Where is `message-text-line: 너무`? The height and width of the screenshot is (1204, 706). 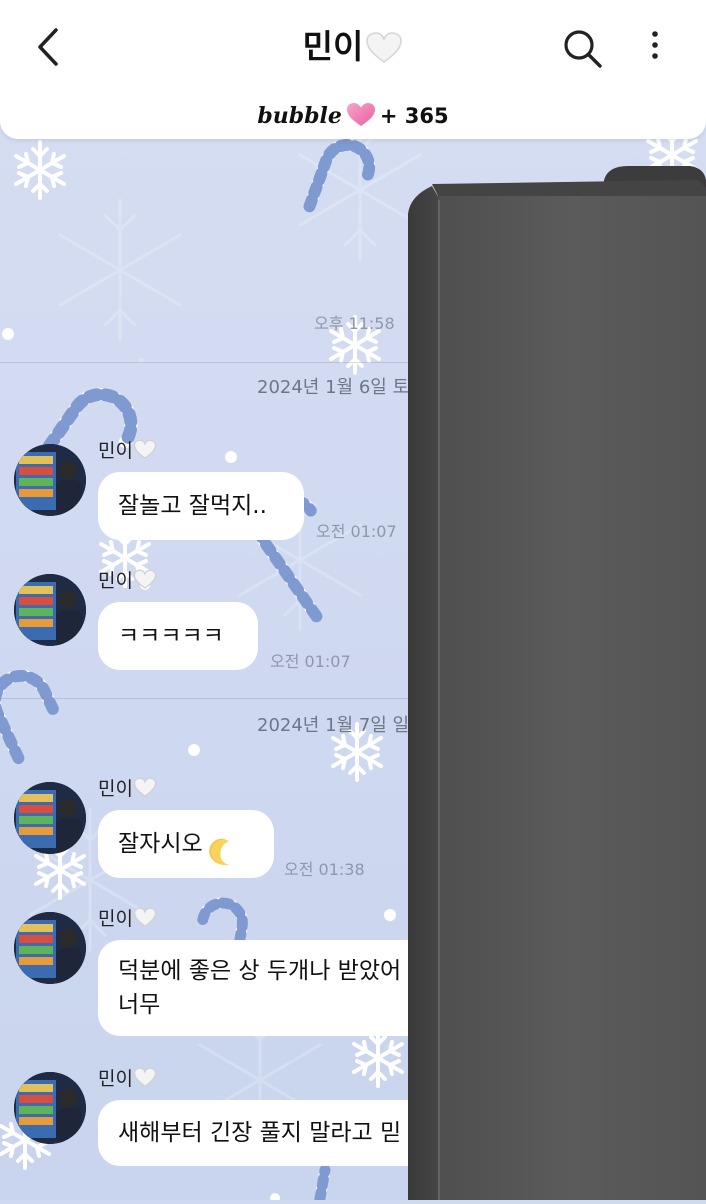 message-text-line: 너무 is located at coordinates (139, 1005).